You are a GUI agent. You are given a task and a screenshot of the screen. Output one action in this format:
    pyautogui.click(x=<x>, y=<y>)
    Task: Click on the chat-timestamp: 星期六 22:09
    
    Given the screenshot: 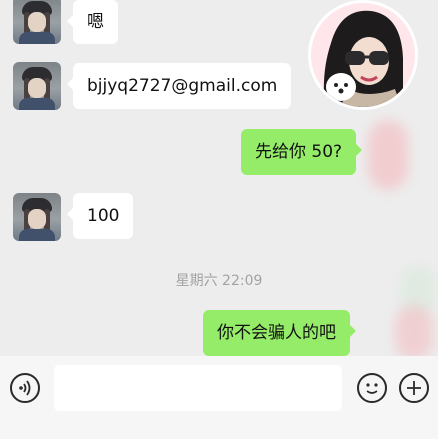 What is the action you would take?
    pyautogui.click(x=219, y=281)
    